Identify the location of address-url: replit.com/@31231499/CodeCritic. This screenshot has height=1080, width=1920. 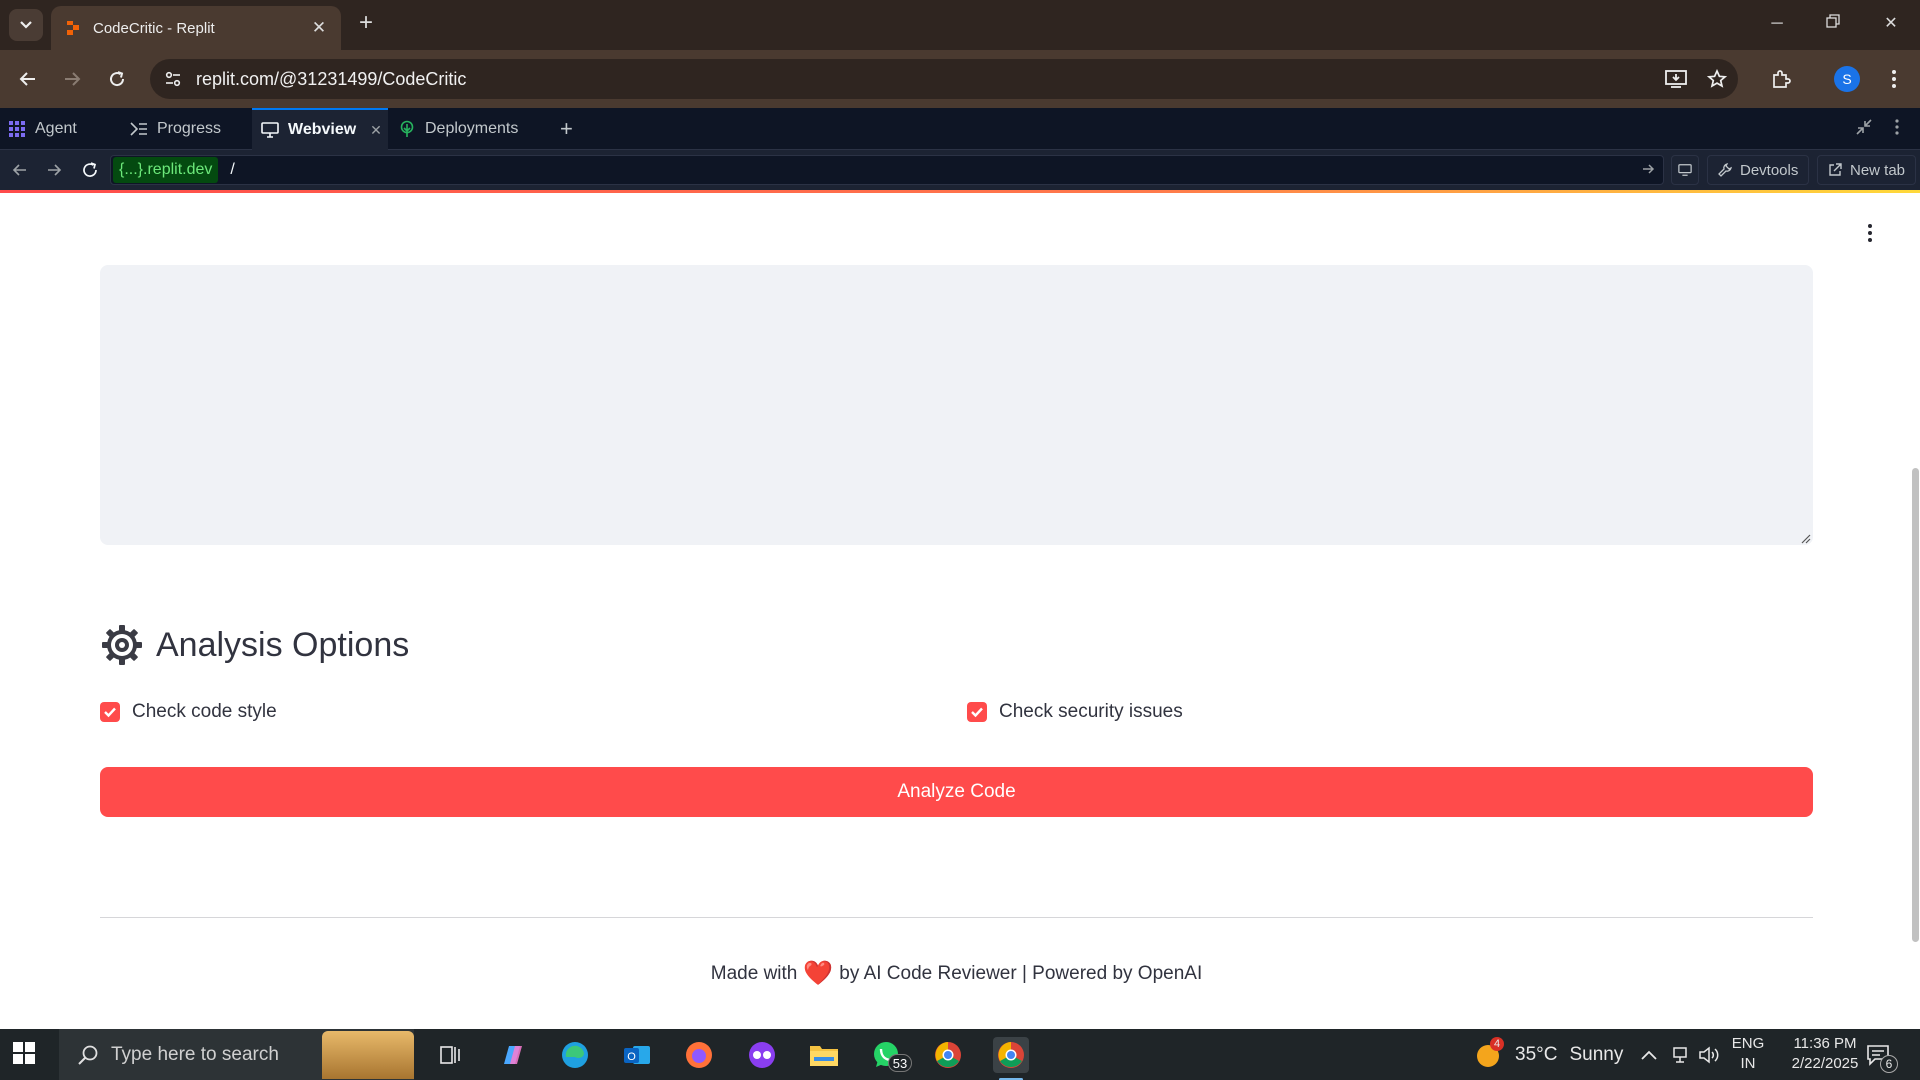
(331, 78).